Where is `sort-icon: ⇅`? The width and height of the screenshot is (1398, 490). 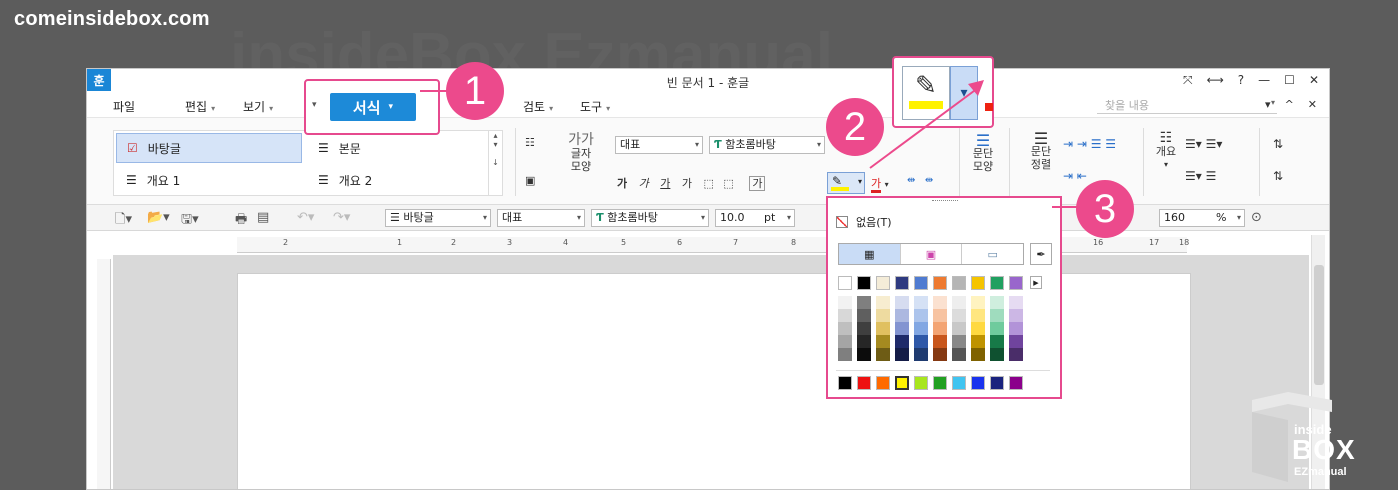
sort-icon: ⇅ is located at coordinates (1278, 144).